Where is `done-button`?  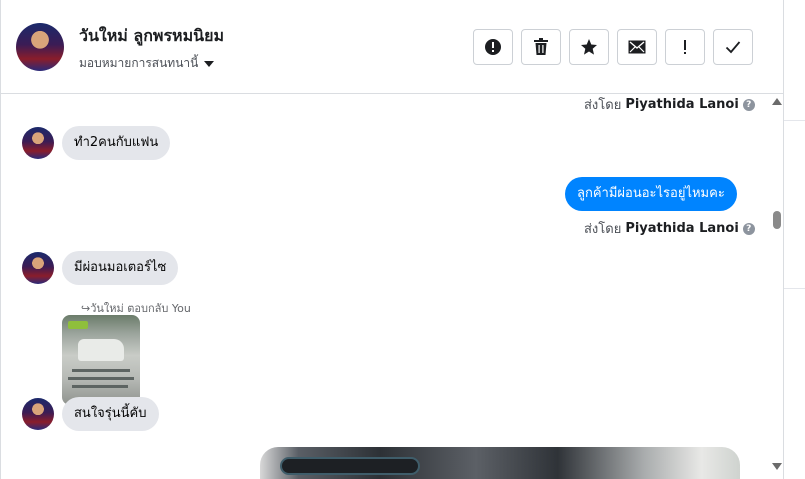 done-button is located at coordinates (733, 47).